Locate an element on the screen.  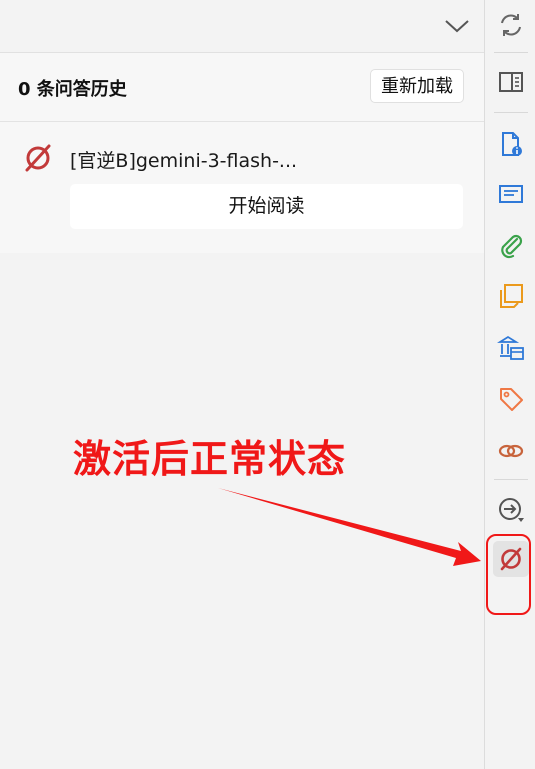
reader-view-icon is located at coordinates (511, 82).